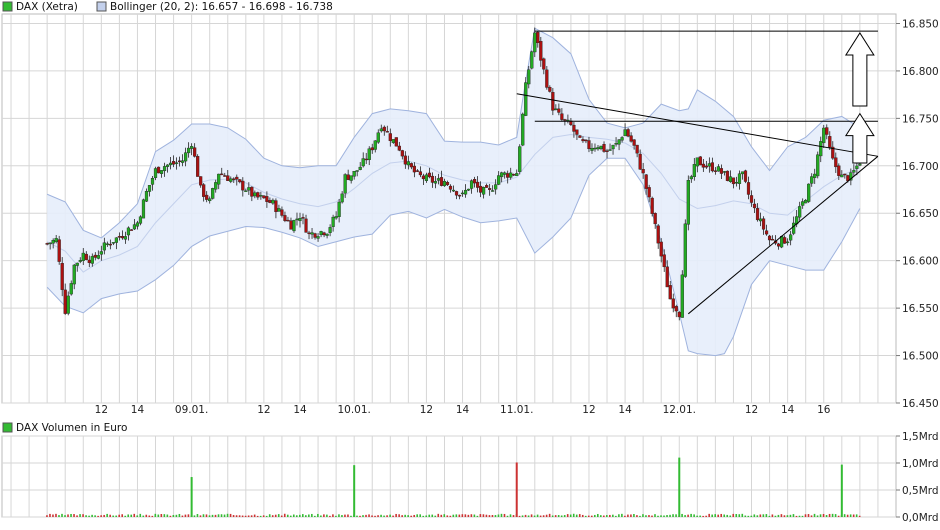  I want to click on volume-frame, so click(449, 476).